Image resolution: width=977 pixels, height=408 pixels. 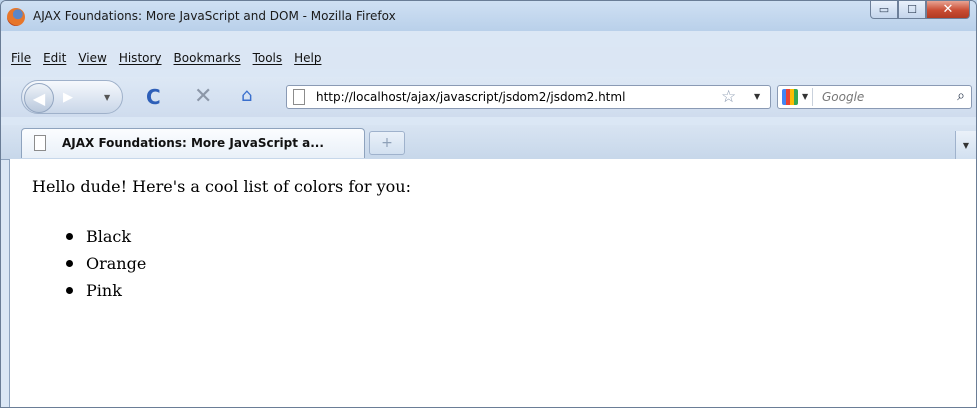 What do you see at coordinates (107, 97) in the screenshot?
I see `history-dropdown-icon: ▼` at bounding box center [107, 97].